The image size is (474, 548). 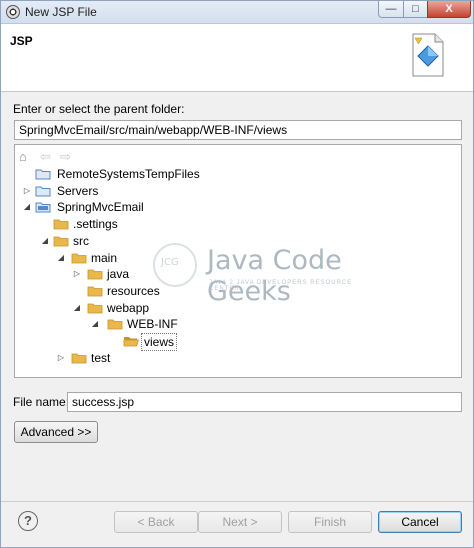 What do you see at coordinates (43, 207) in the screenshot?
I see `project-folder-icon` at bounding box center [43, 207].